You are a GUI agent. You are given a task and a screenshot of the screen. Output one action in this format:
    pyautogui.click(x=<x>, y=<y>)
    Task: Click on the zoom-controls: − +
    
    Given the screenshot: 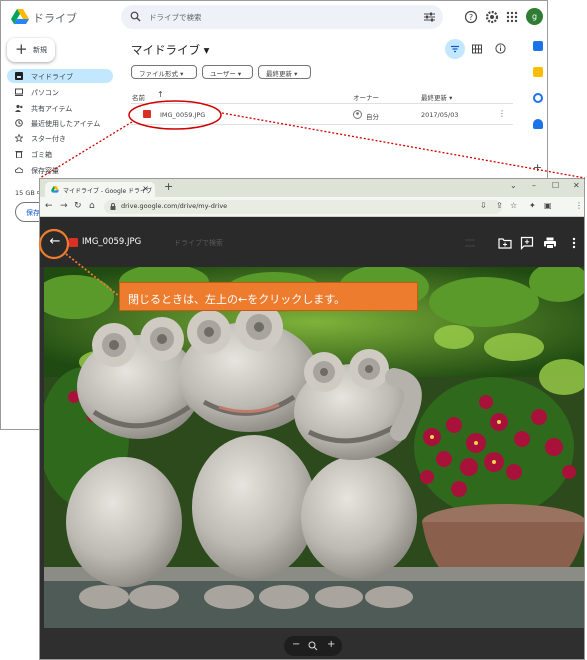 What is the action you would take?
    pyautogui.click(x=313, y=646)
    